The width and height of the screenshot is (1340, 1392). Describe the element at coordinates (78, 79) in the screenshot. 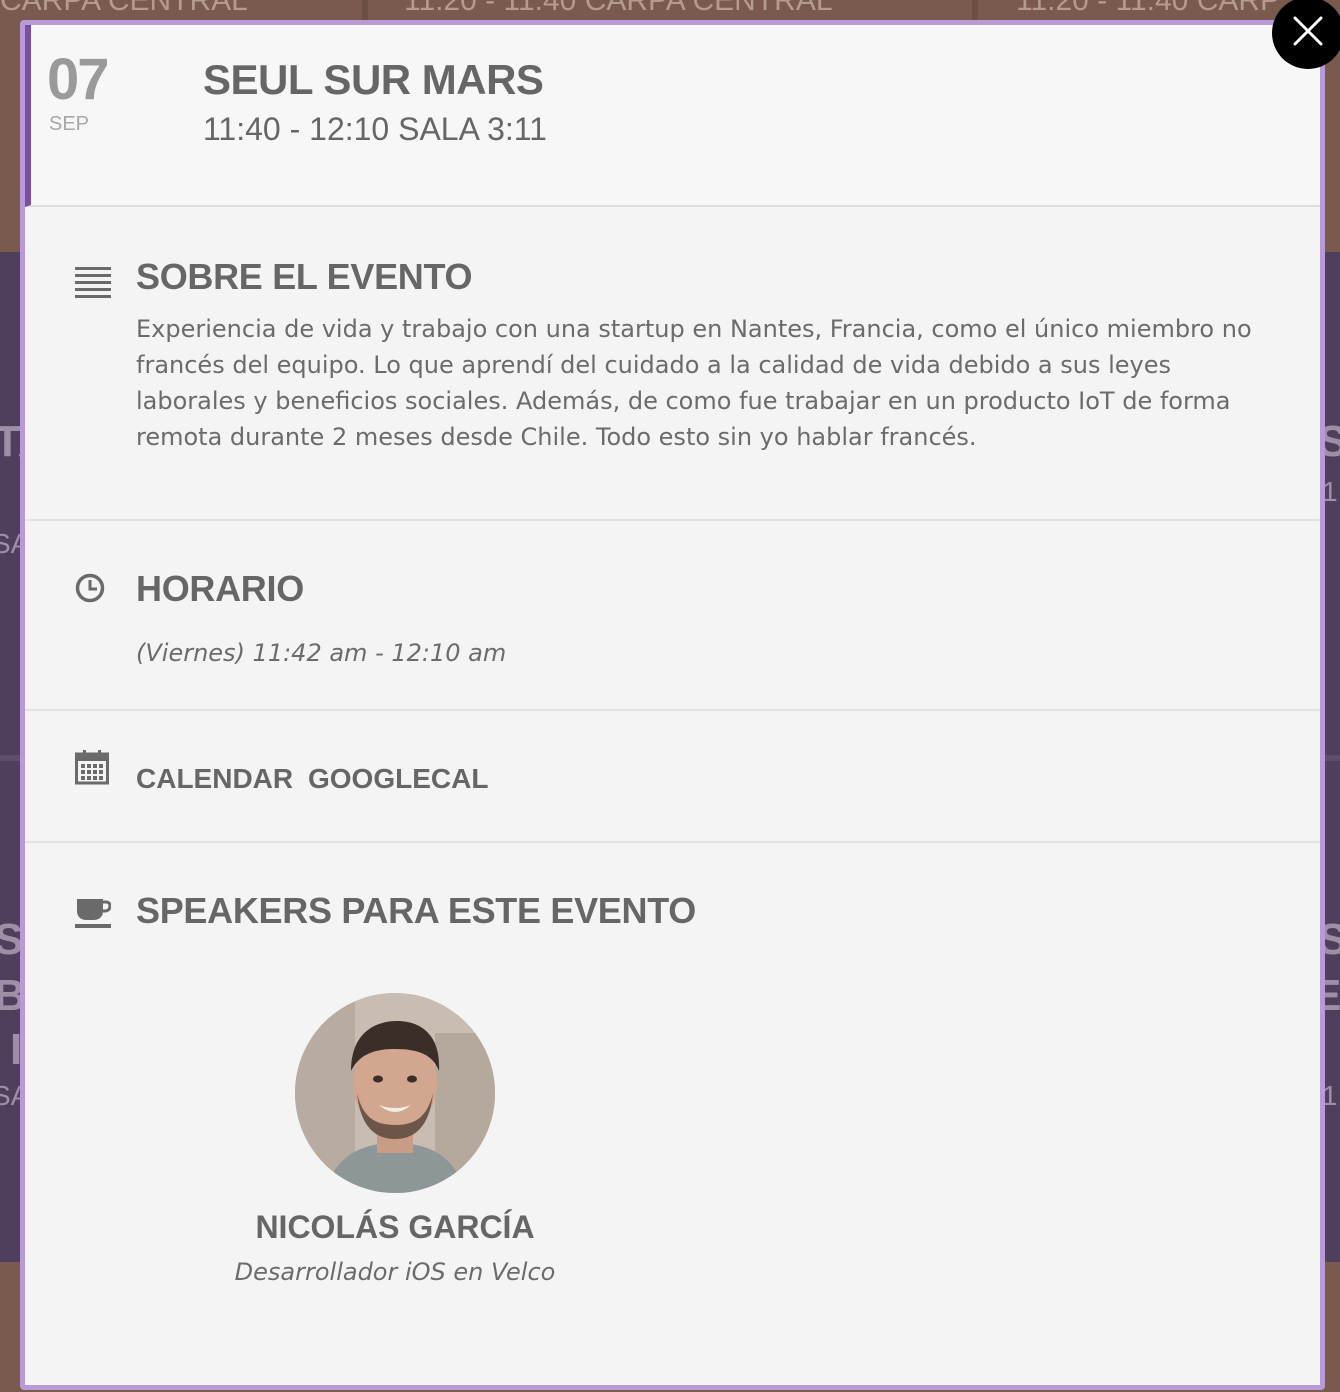

I see `event-date-day: 07` at that location.